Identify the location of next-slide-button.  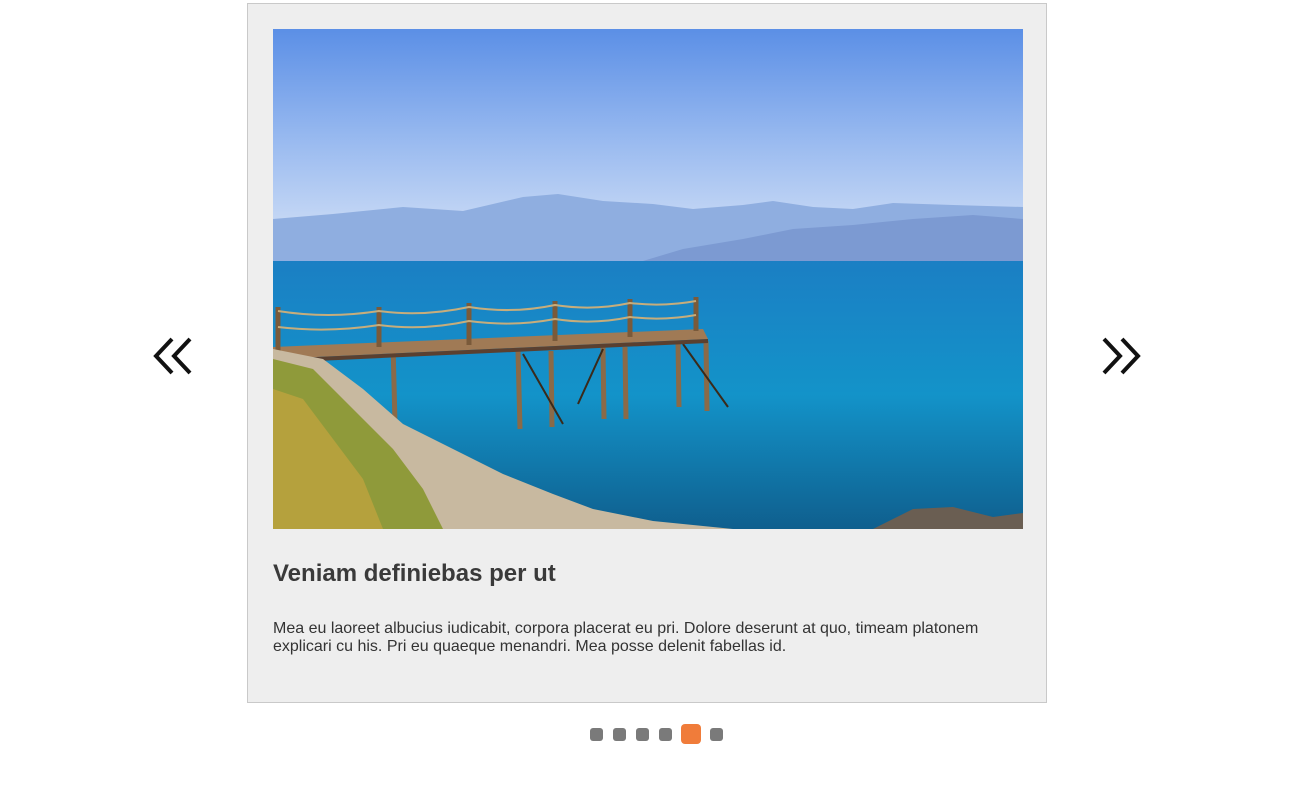
(1121, 356).